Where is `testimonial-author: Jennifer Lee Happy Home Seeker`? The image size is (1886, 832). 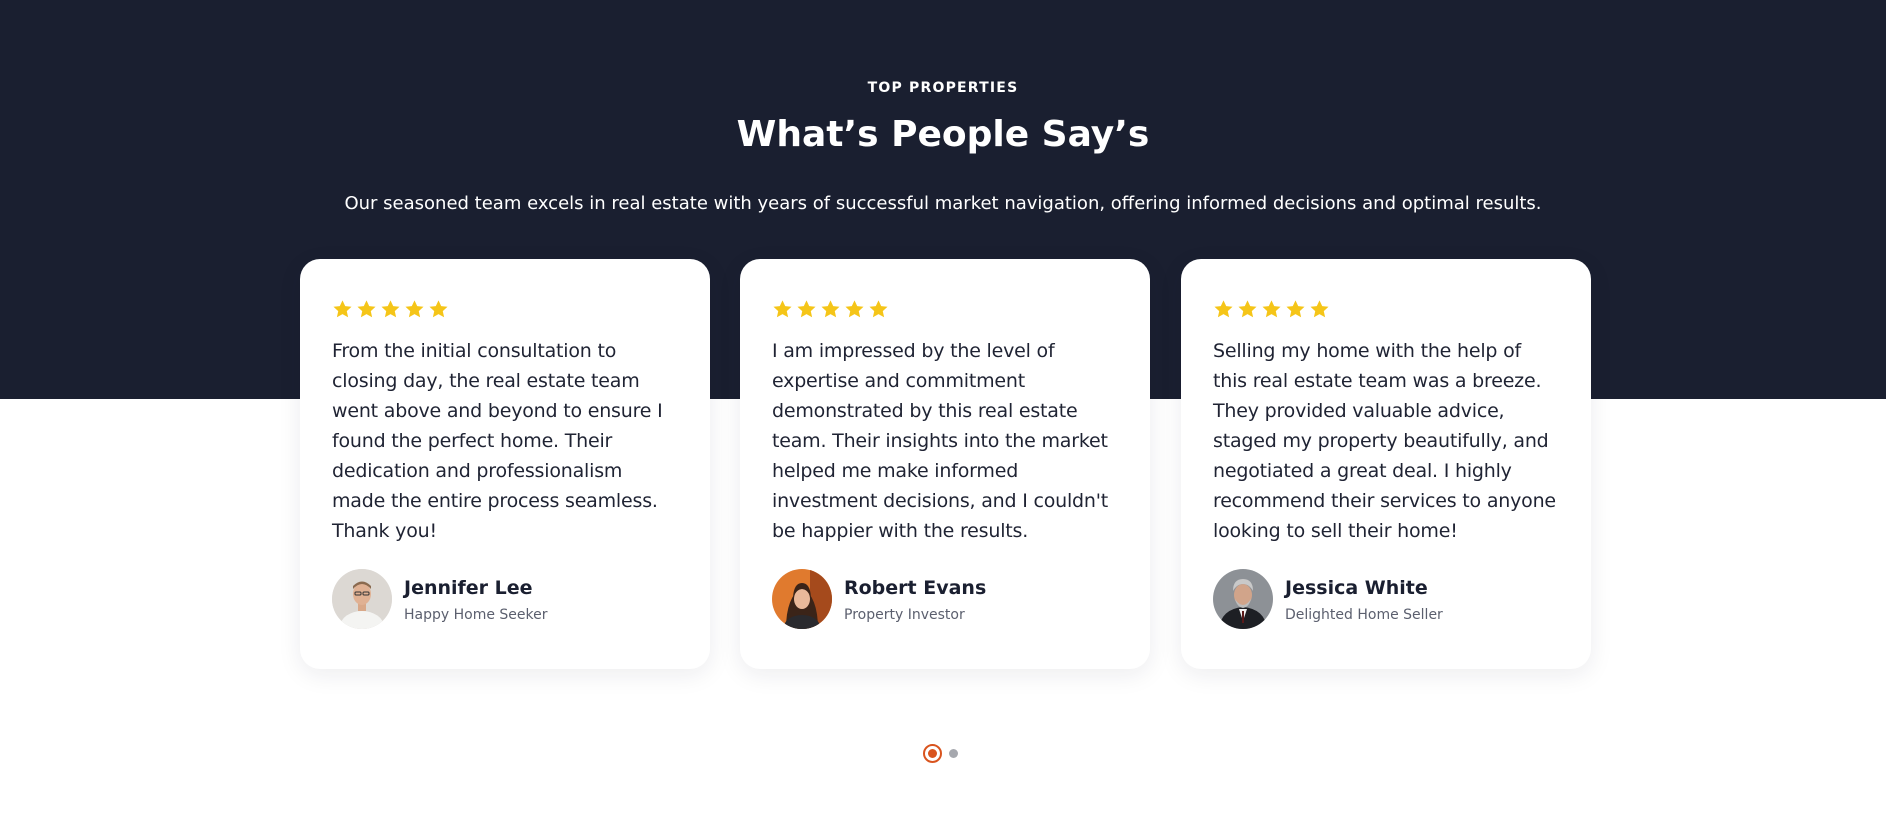 testimonial-author: Jennifer Lee Happy Home Seeker is located at coordinates (440, 599).